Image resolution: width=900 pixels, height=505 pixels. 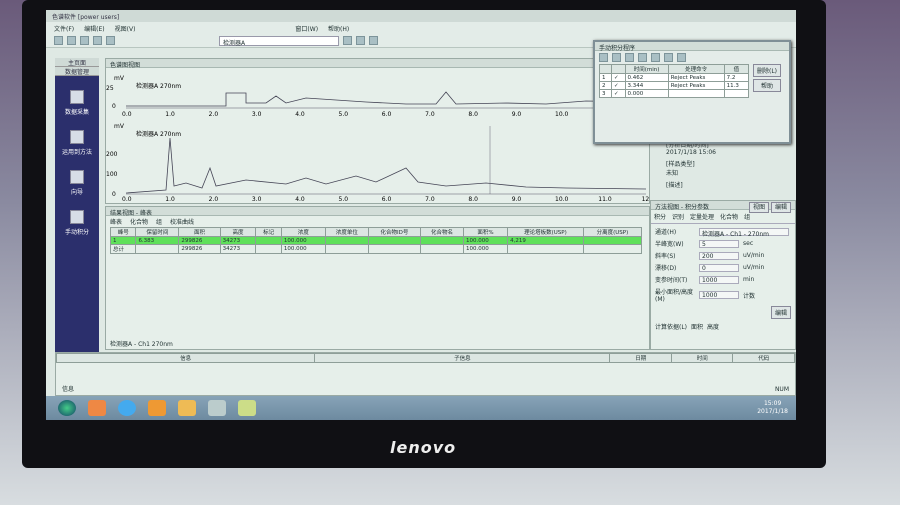 I want to click on message-tab: 信息, so click(x=68, y=388).